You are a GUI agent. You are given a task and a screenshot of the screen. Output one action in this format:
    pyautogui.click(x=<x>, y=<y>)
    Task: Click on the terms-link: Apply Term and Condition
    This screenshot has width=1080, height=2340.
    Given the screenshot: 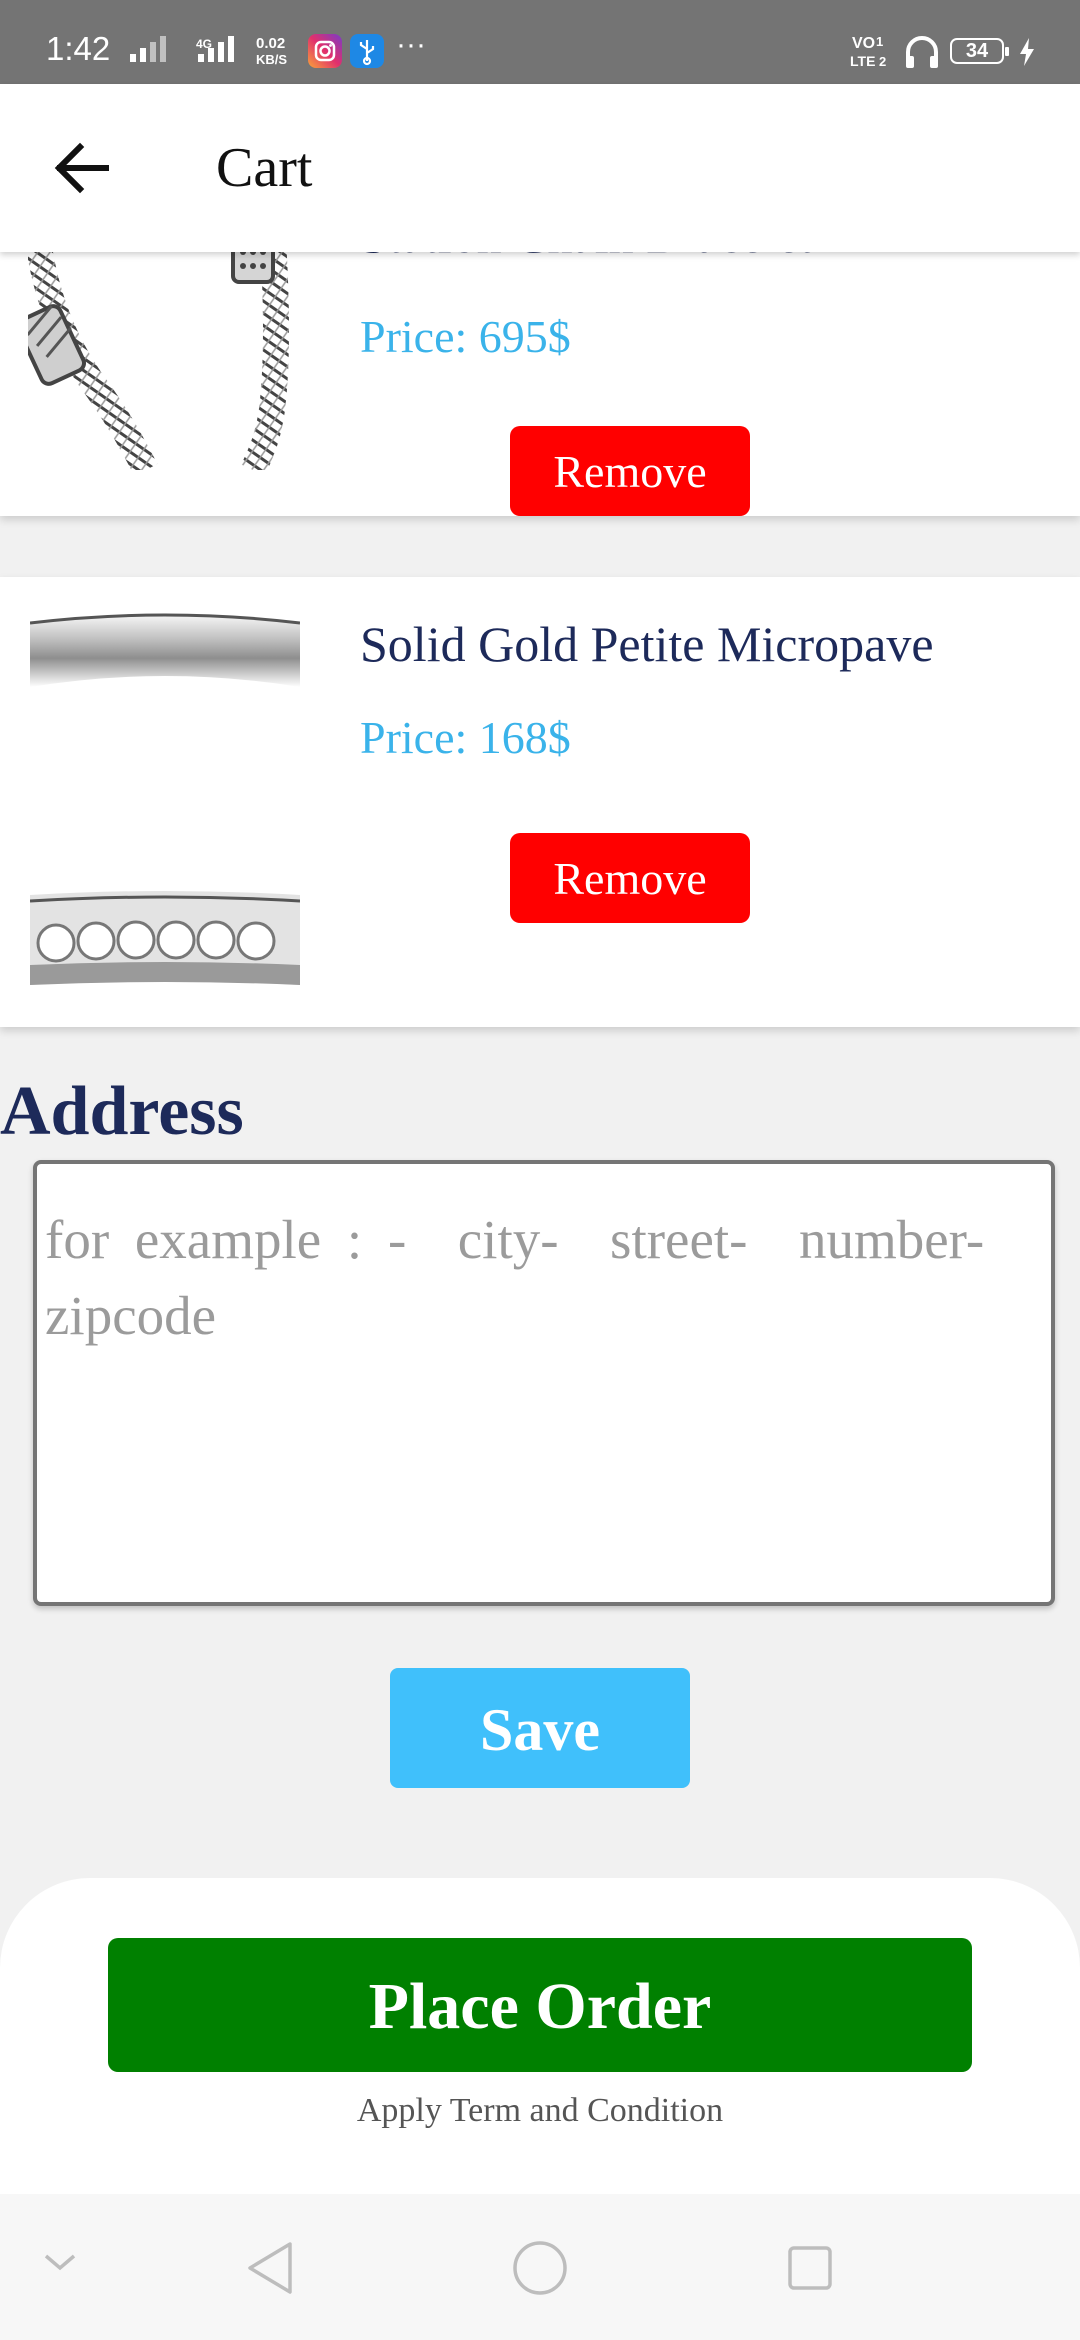 What is the action you would take?
    pyautogui.click(x=540, y=2111)
    